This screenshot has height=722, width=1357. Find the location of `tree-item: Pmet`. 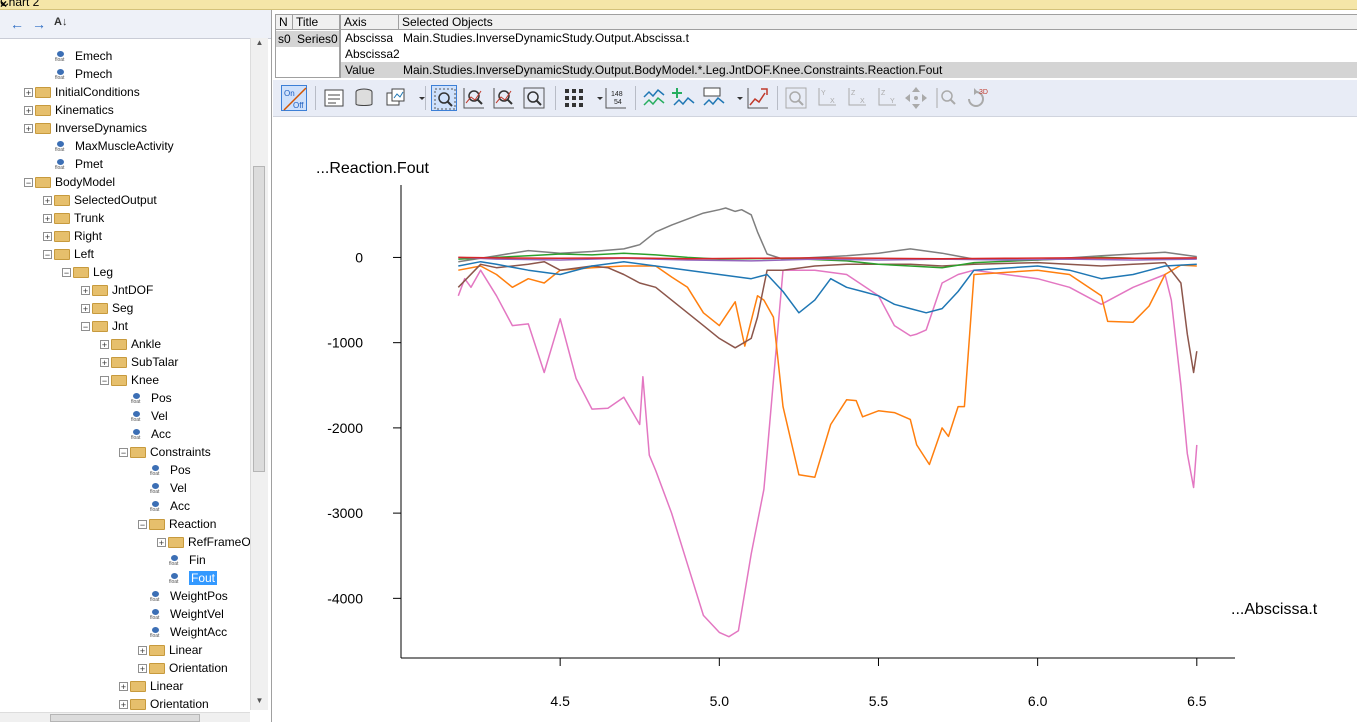

tree-item: Pmet is located at coordinates (79, 164).